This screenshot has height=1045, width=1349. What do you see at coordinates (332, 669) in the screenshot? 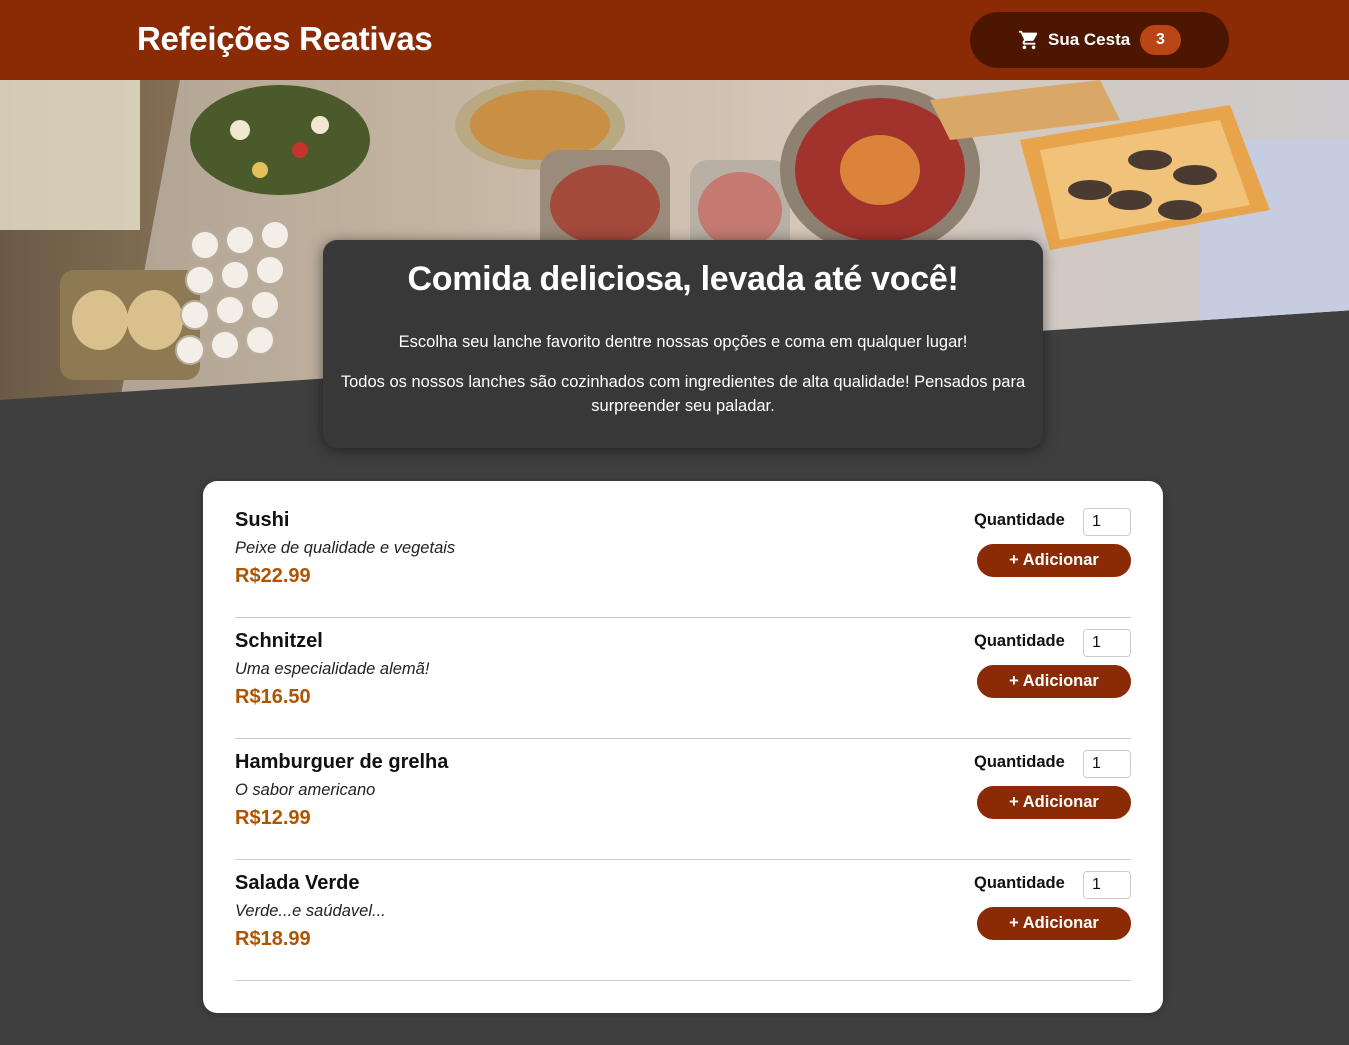
I see `meal-description: Uma especialidade alemã!` at bounding box center [332, 669].